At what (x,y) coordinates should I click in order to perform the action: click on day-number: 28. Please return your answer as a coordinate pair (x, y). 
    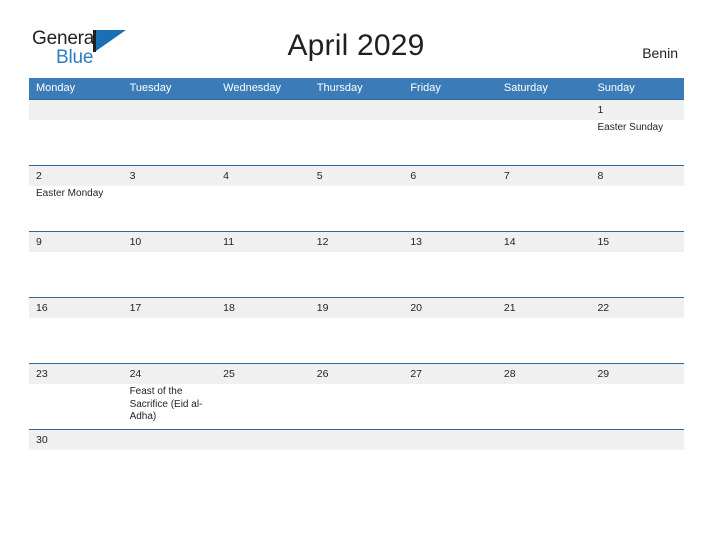
    Looking at the image, I should click on (509, 374).